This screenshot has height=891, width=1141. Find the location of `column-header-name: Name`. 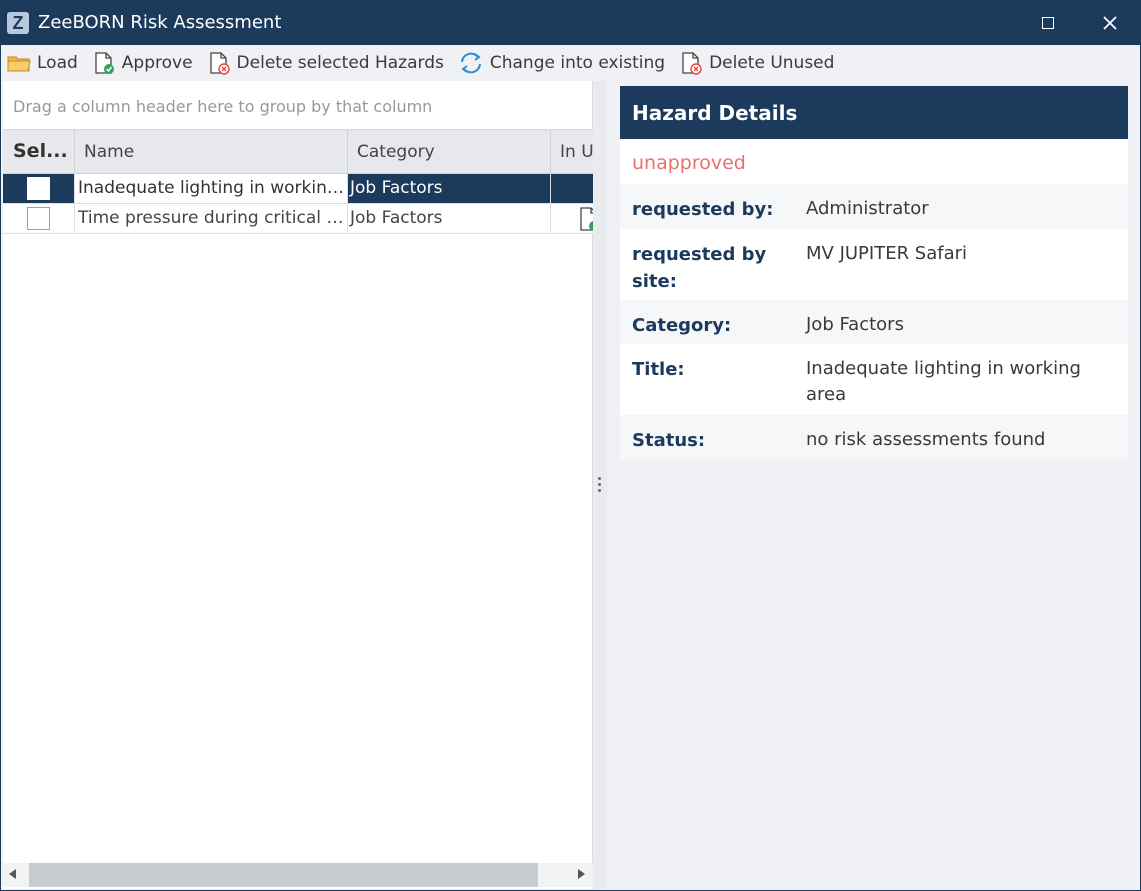

column-header-name: Name is located at coordinates (211, 152).